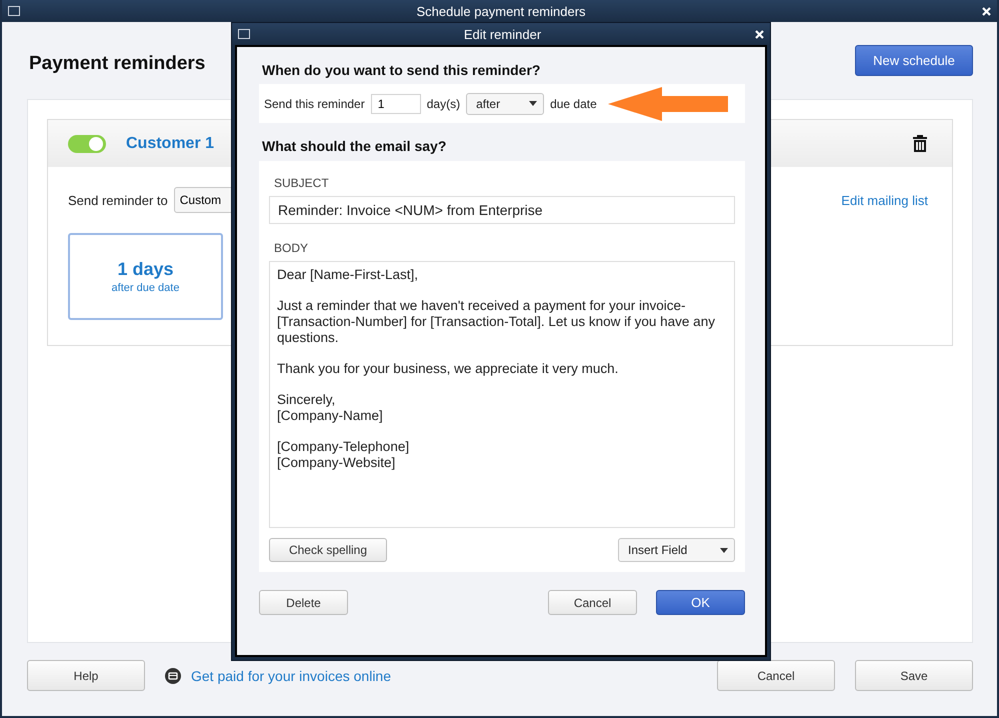 This screenshot has width=999, height=718. I want to click on card-icon, so click(173, 676).